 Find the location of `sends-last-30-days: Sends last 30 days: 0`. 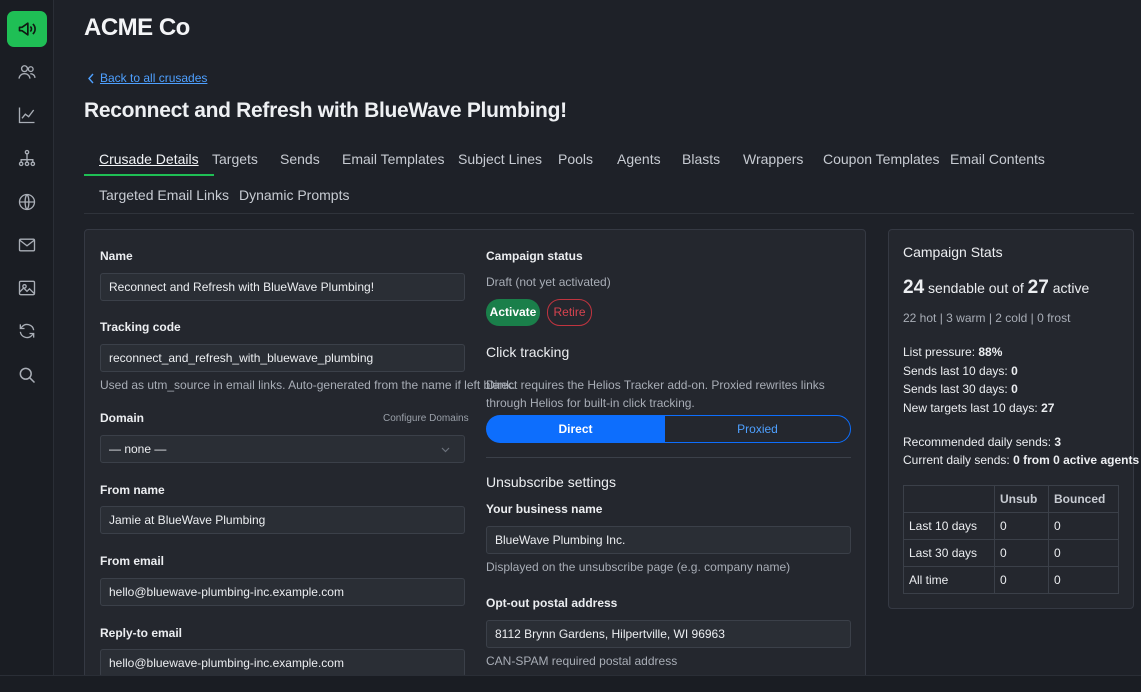

sends-last-30-days: Sends last 30 days: 0 is located at coordinates (960, 389).